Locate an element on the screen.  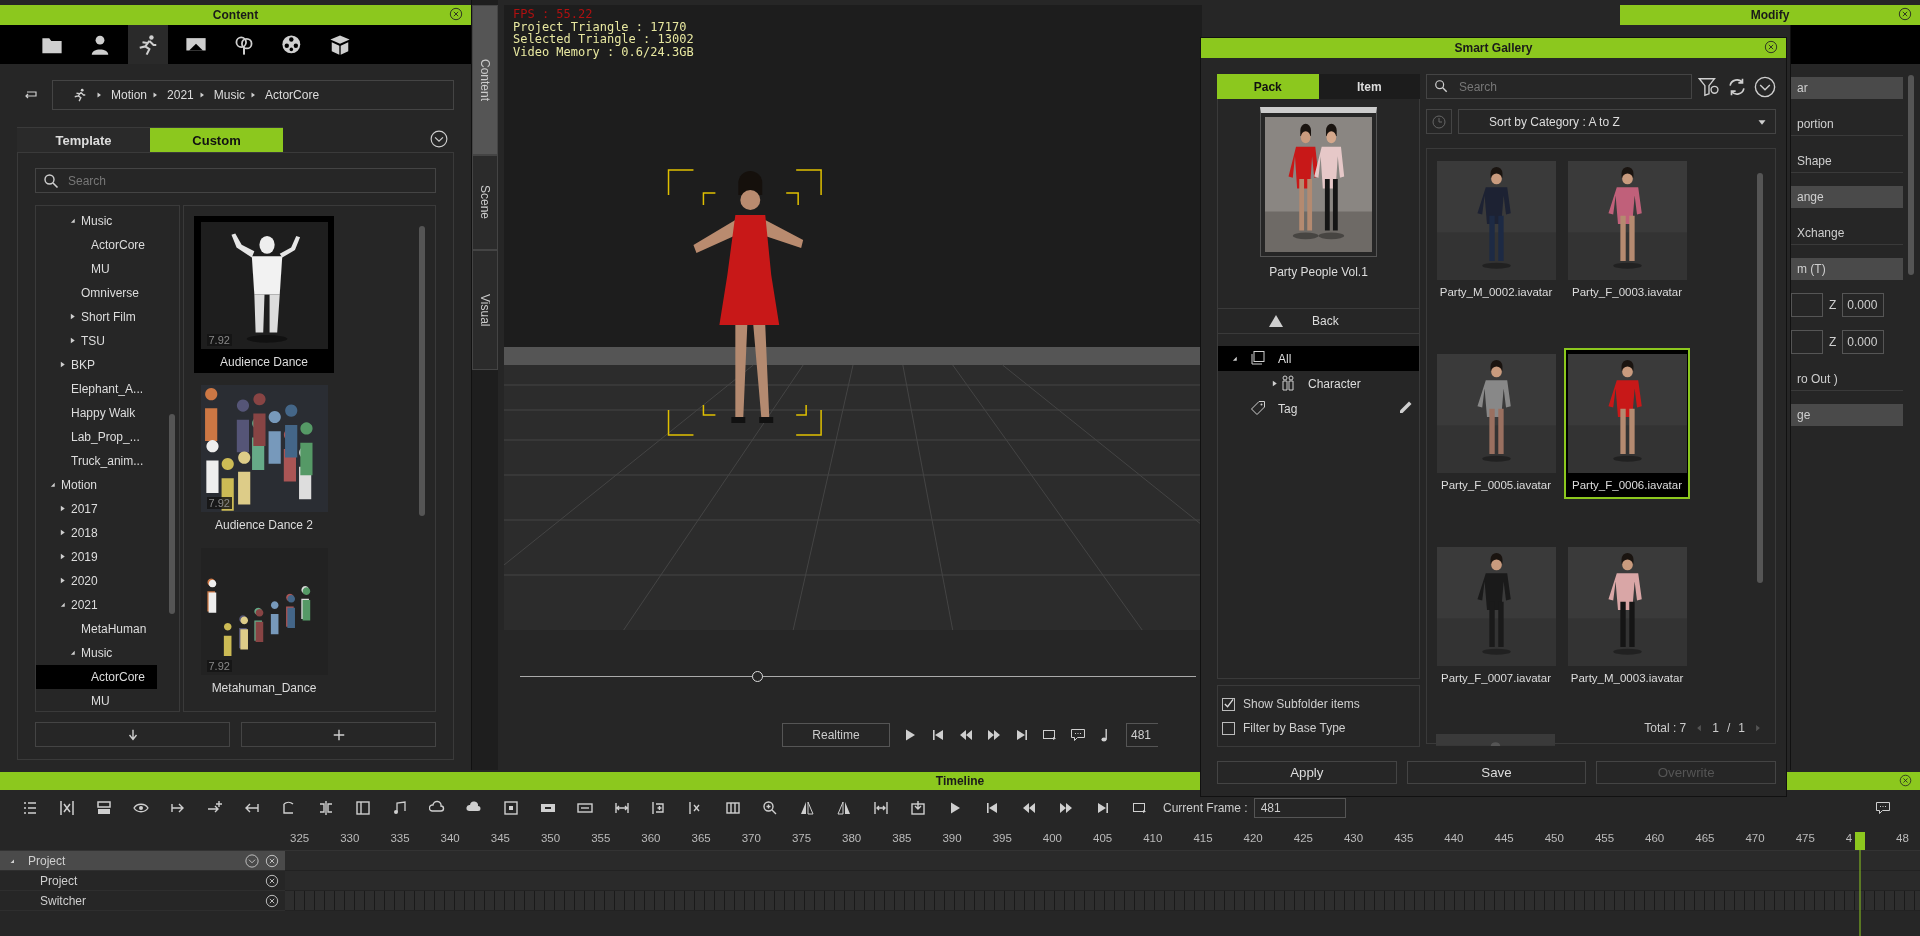
gallery-item: Party_F_0005.iavatar is located at coordinates (1496, 423).